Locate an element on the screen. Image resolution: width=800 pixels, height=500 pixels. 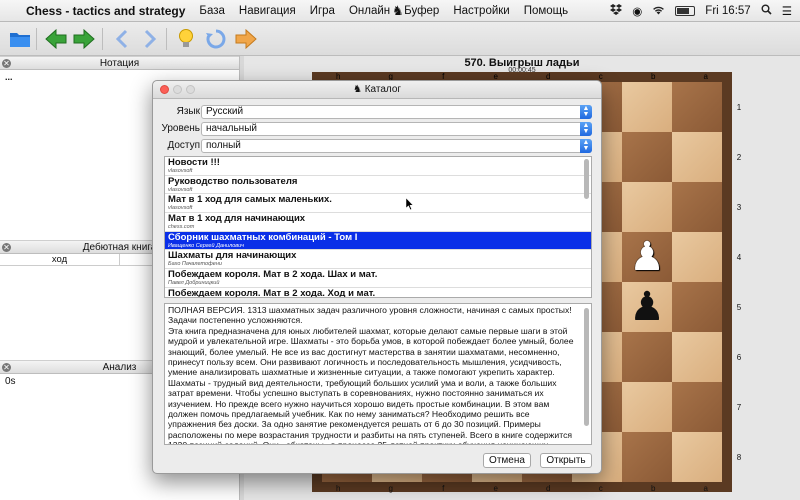
board-rank-label: 6 is located at coordinates (739, 357).